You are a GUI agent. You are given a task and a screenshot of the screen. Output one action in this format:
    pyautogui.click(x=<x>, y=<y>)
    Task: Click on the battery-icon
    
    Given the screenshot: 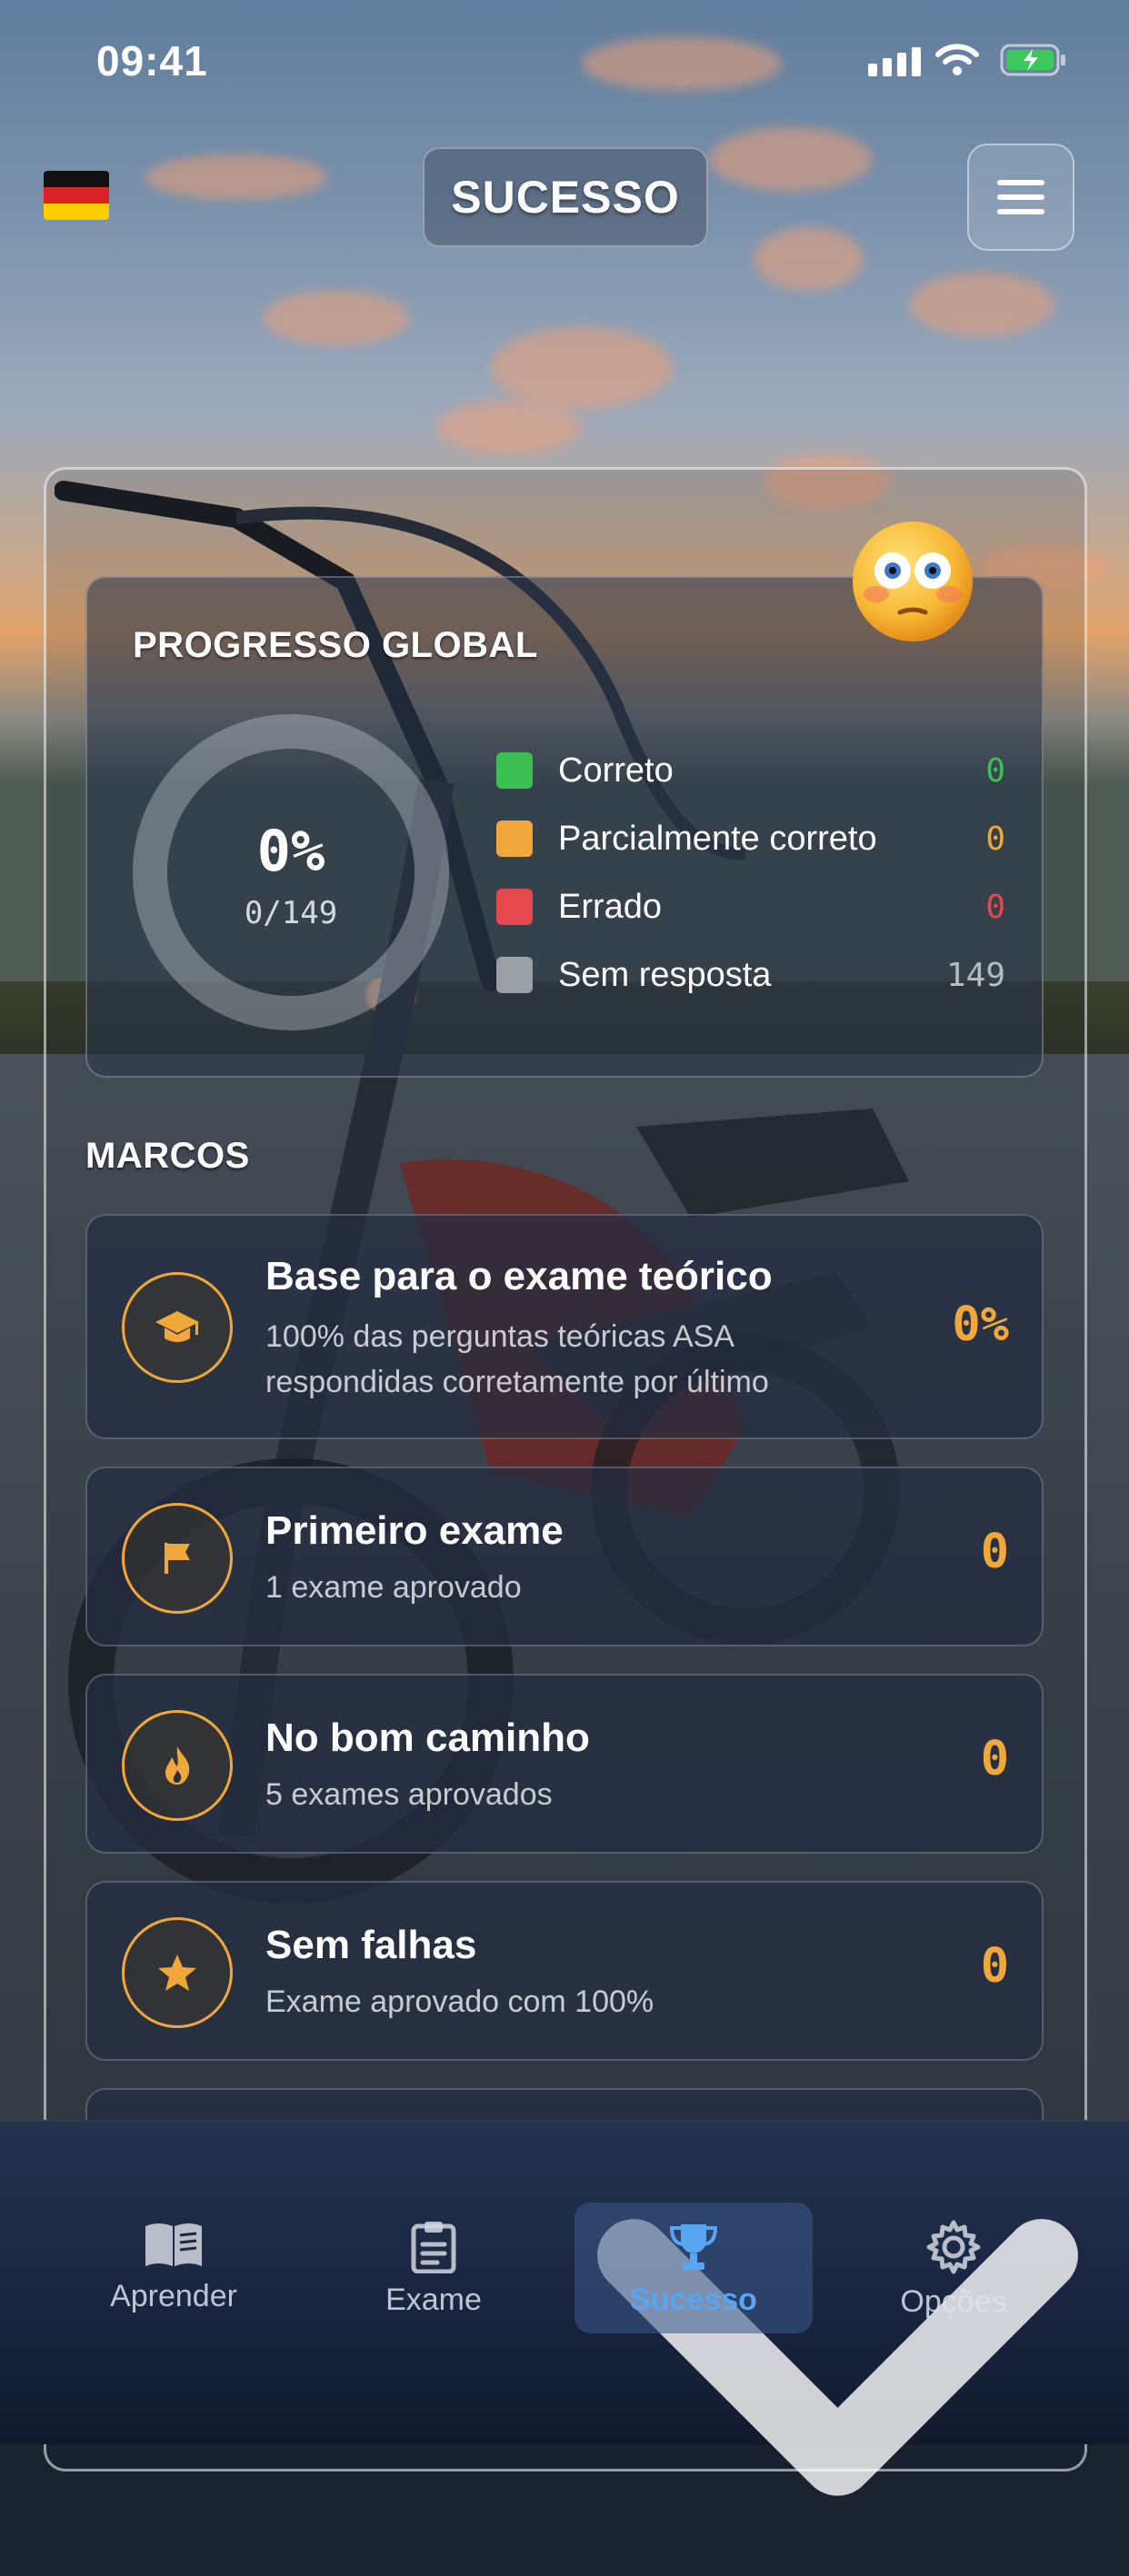 What is the action you would take?
    pyautogui.click(x=1032, y=60)
    